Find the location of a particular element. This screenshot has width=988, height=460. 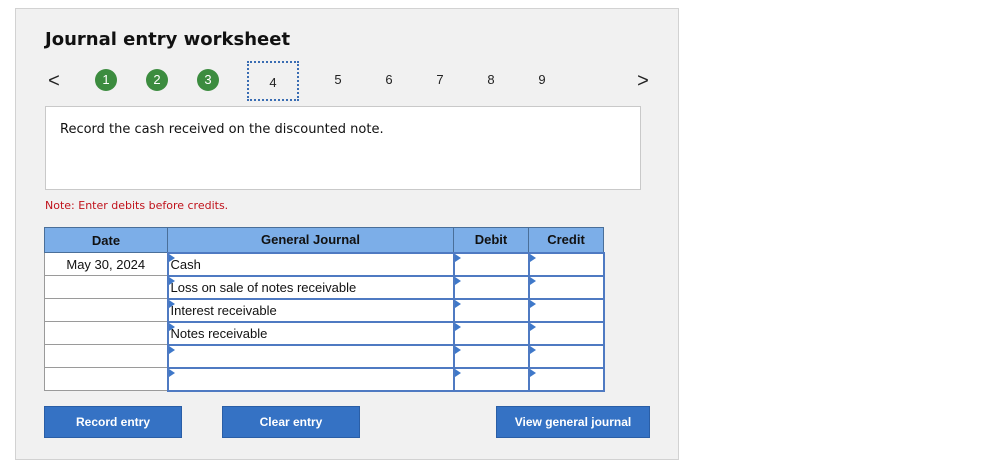

account-field: Cash is located at coordinates (310, 264).